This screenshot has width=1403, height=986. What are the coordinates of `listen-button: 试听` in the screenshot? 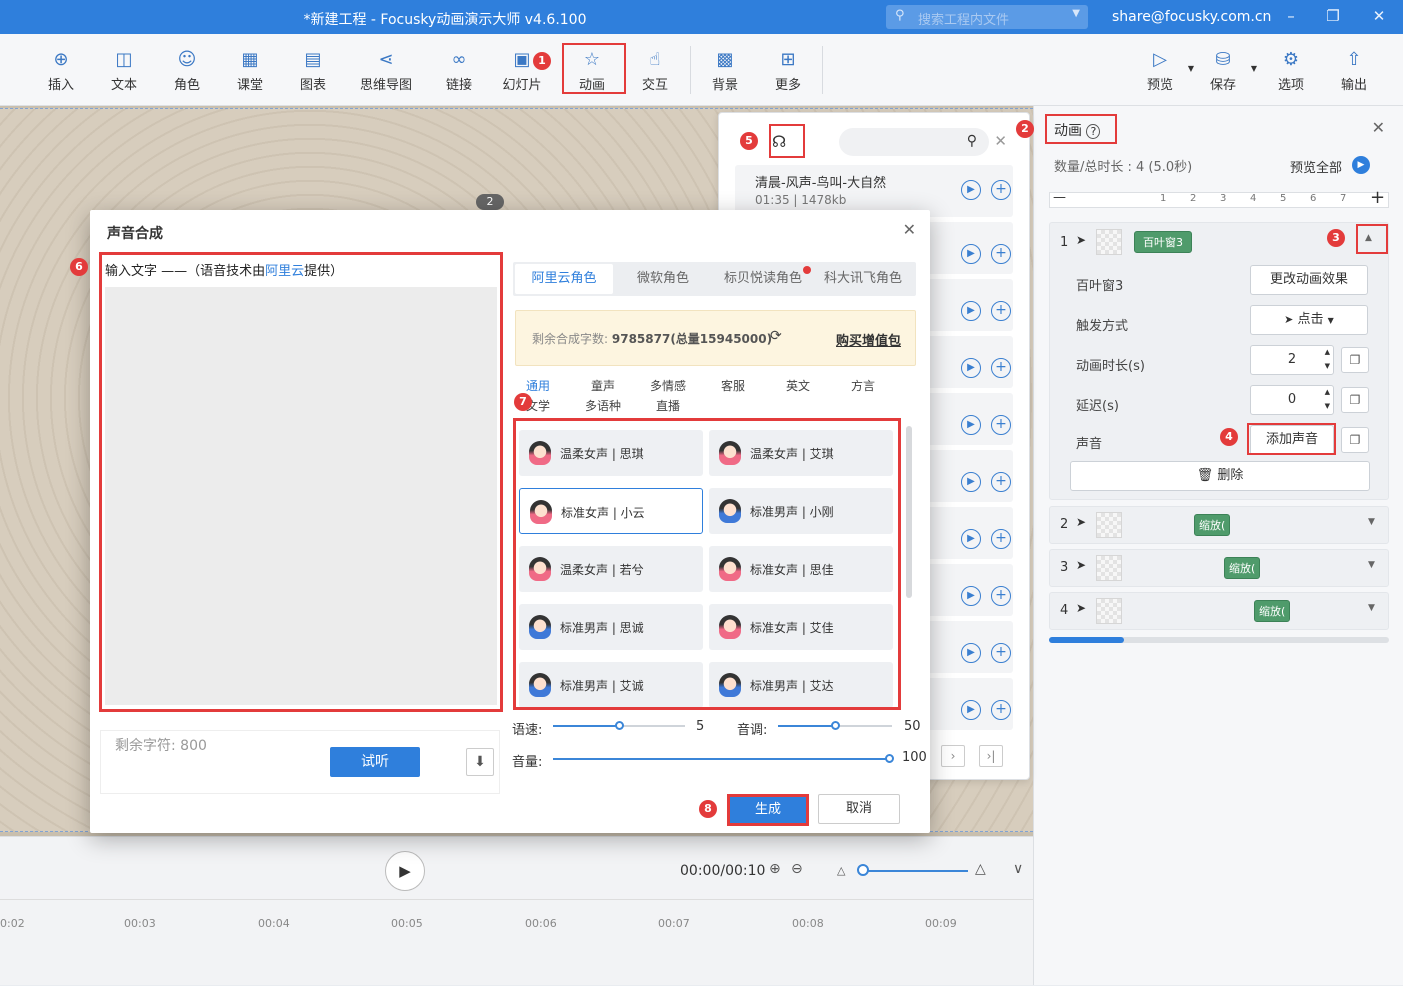 It's located at (375, 762).